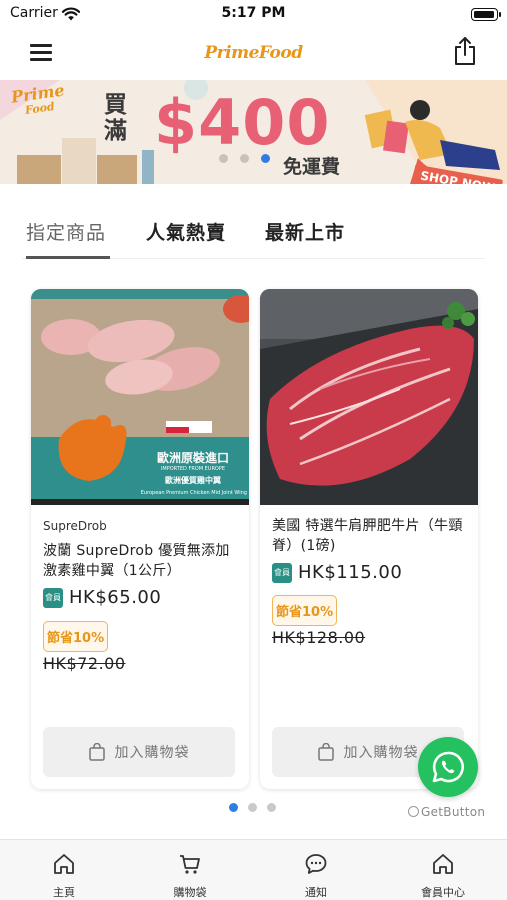 The width and height of the screenshot is (507, 900). What do you see at coordinates (193, 493) in the screenshot?
I see `image-text-product-name-en: European Premium Chicken Mid Joint Wing` at bounding box center [193, 493].